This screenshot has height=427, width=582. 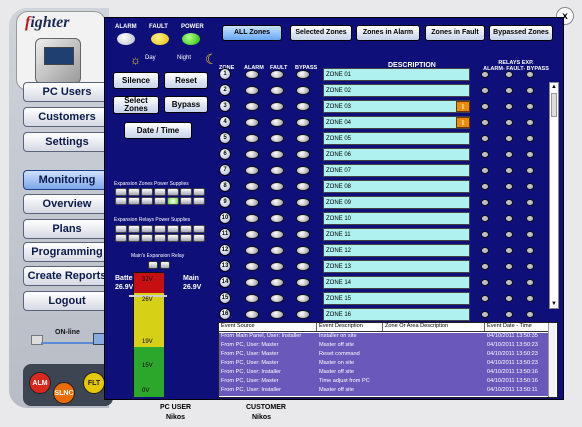 I want to click on scroll-up-icon: ▲, so click(x=554, y=87).